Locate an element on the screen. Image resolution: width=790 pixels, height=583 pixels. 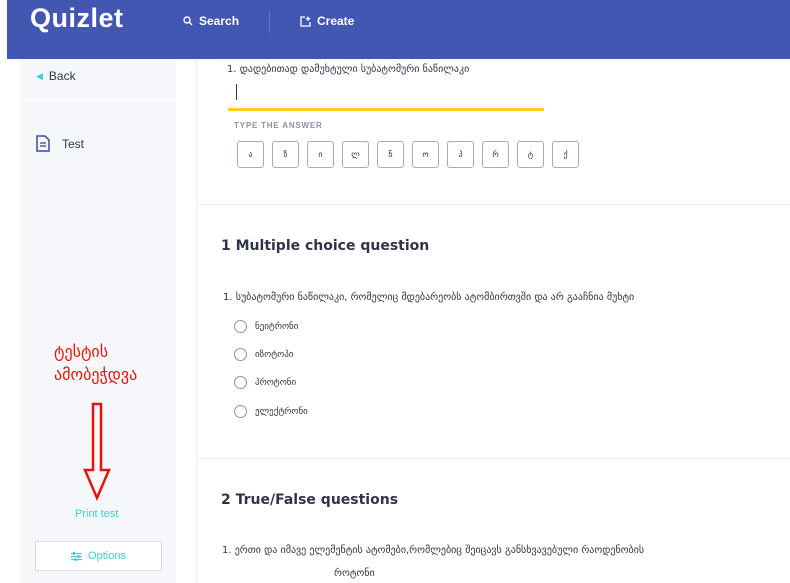
options-icon is located at coordinates (77, 556).